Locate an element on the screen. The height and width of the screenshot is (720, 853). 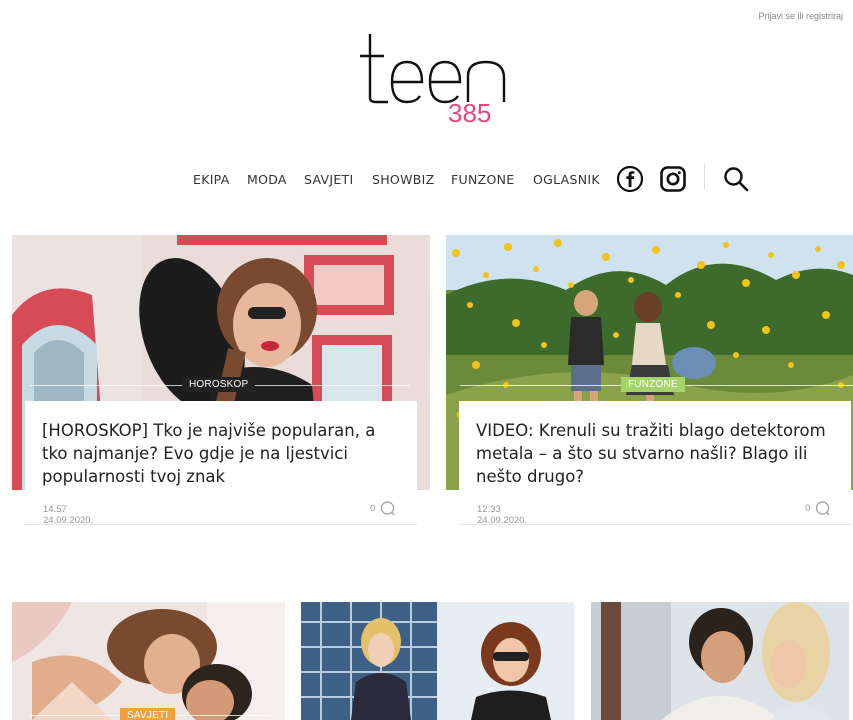
article-date: 14.57 24.09.2020. is located at coordinates (68, 515).